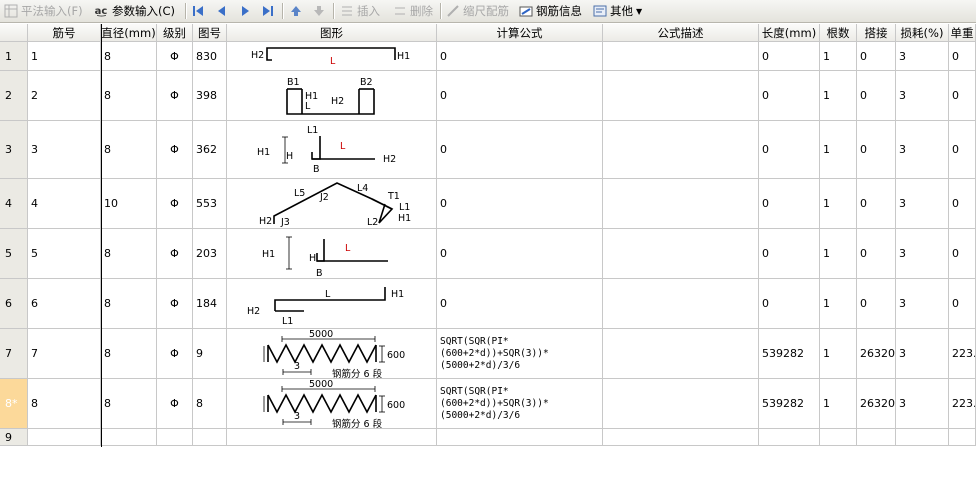 This screenshot has width=976, height=489. Describe the element at coordinates (838, 33) in the screenshot. I see `column-header-count: 根数` at that location.